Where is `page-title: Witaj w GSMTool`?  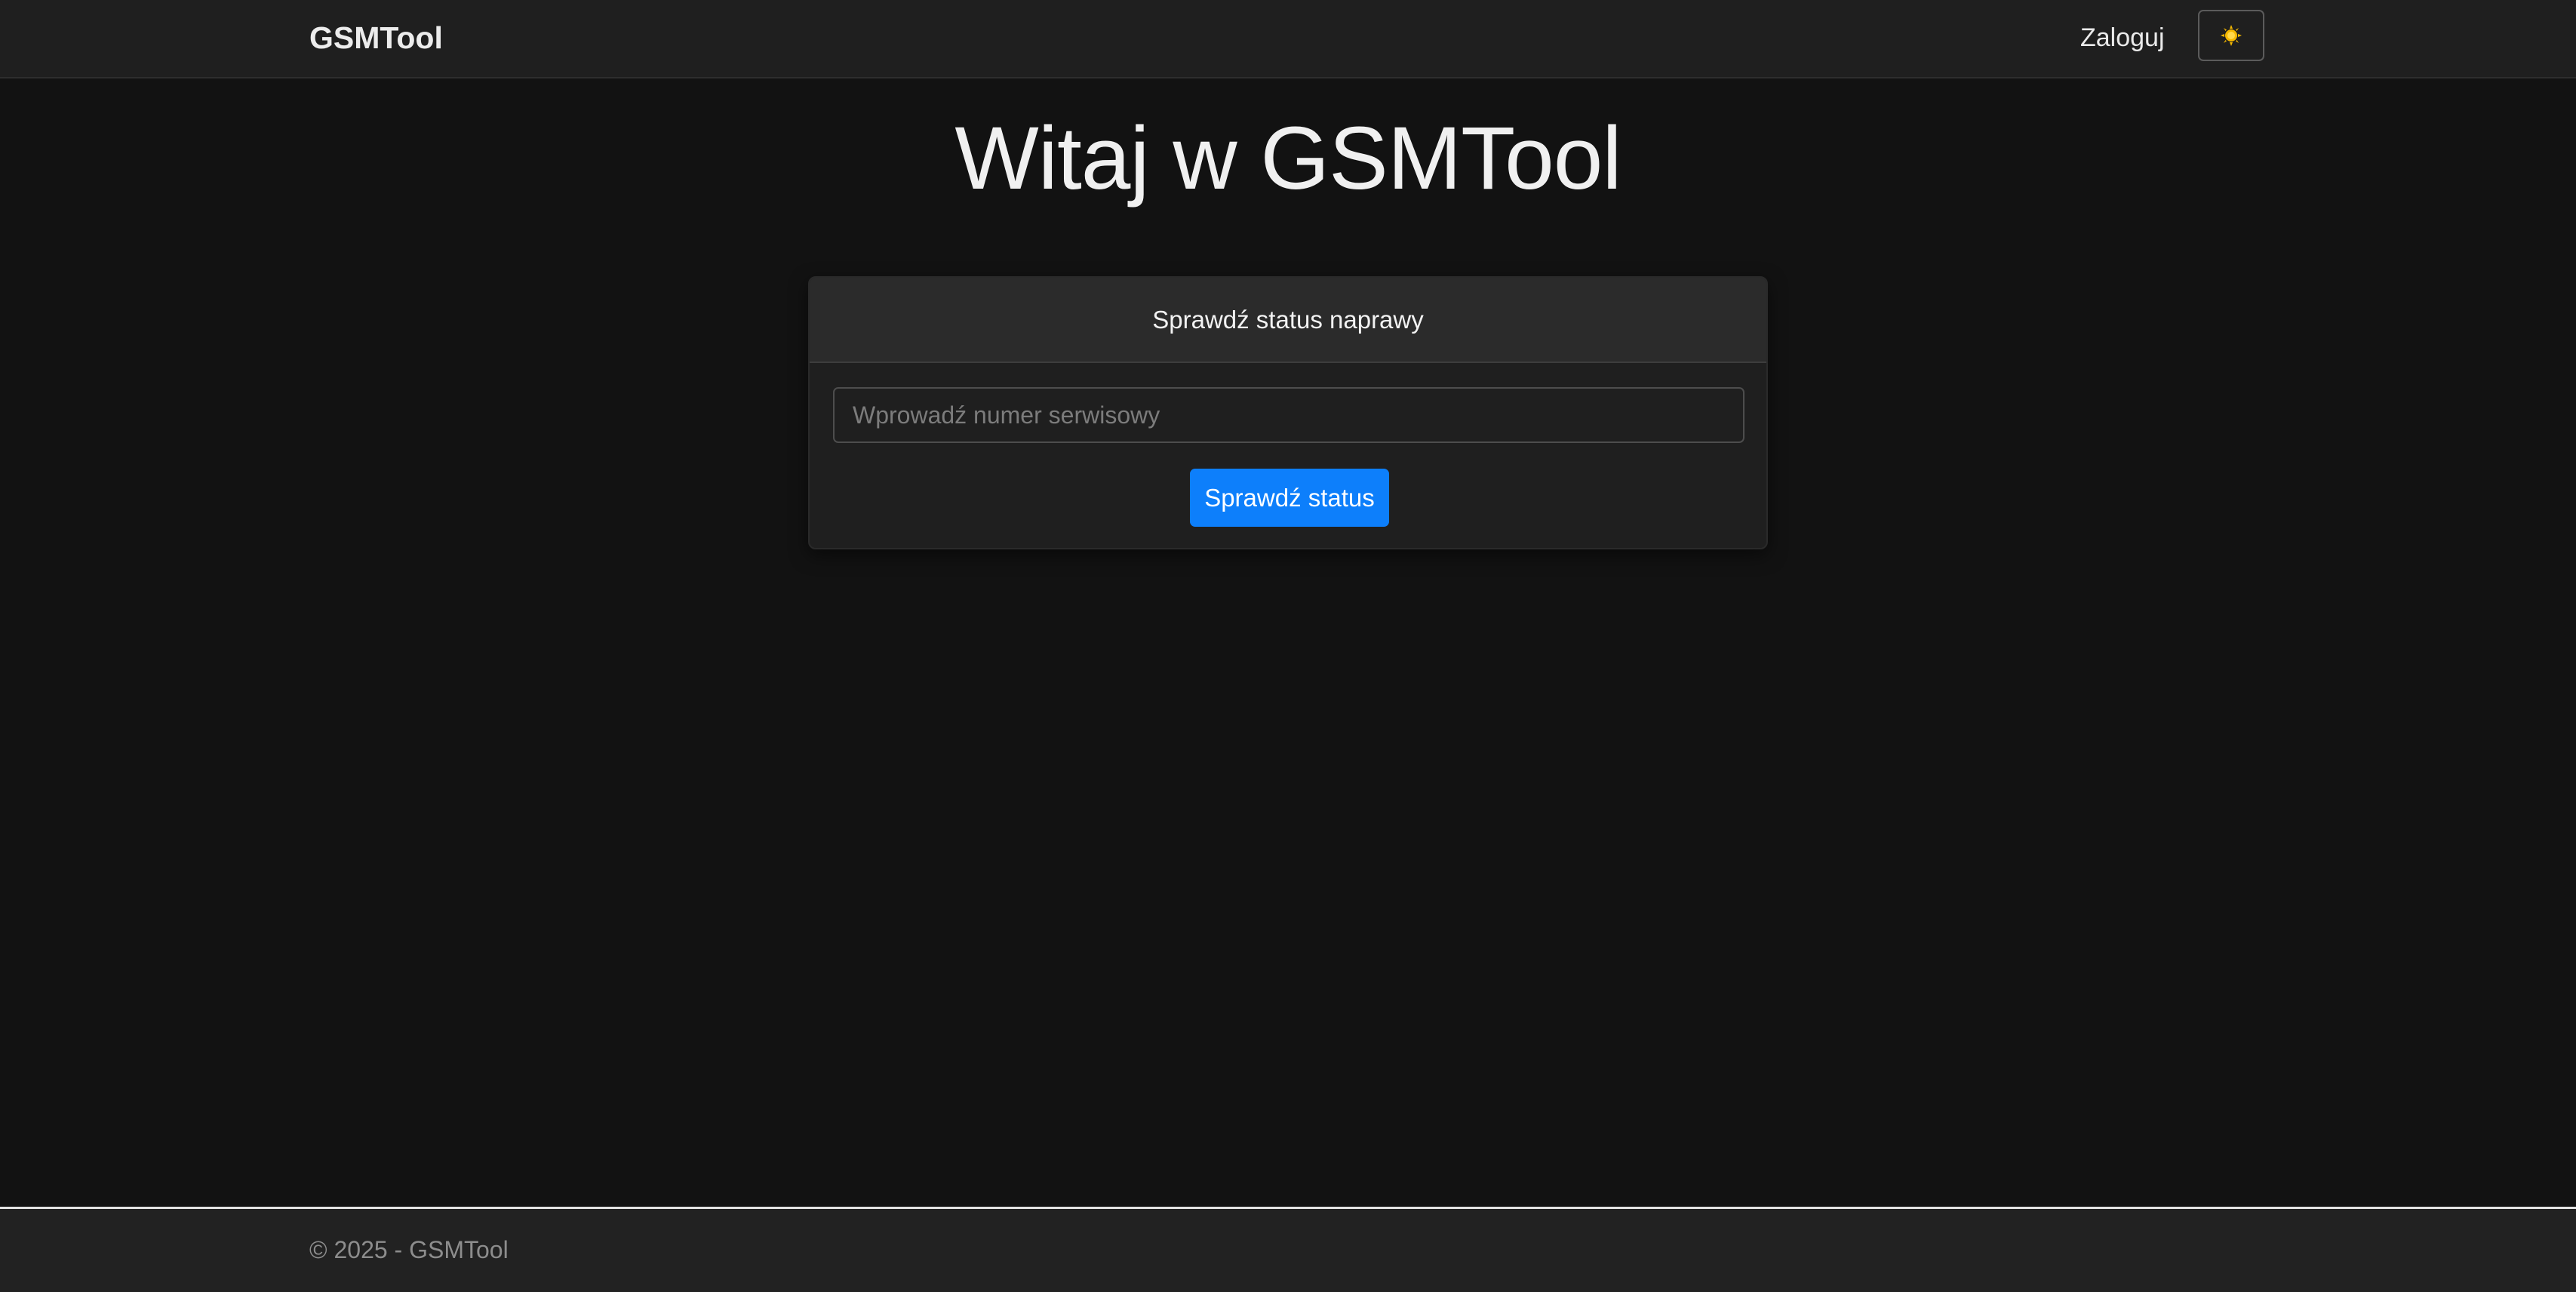 page-title: Witaj w GSMTool is located at coordinates (1288, 158).